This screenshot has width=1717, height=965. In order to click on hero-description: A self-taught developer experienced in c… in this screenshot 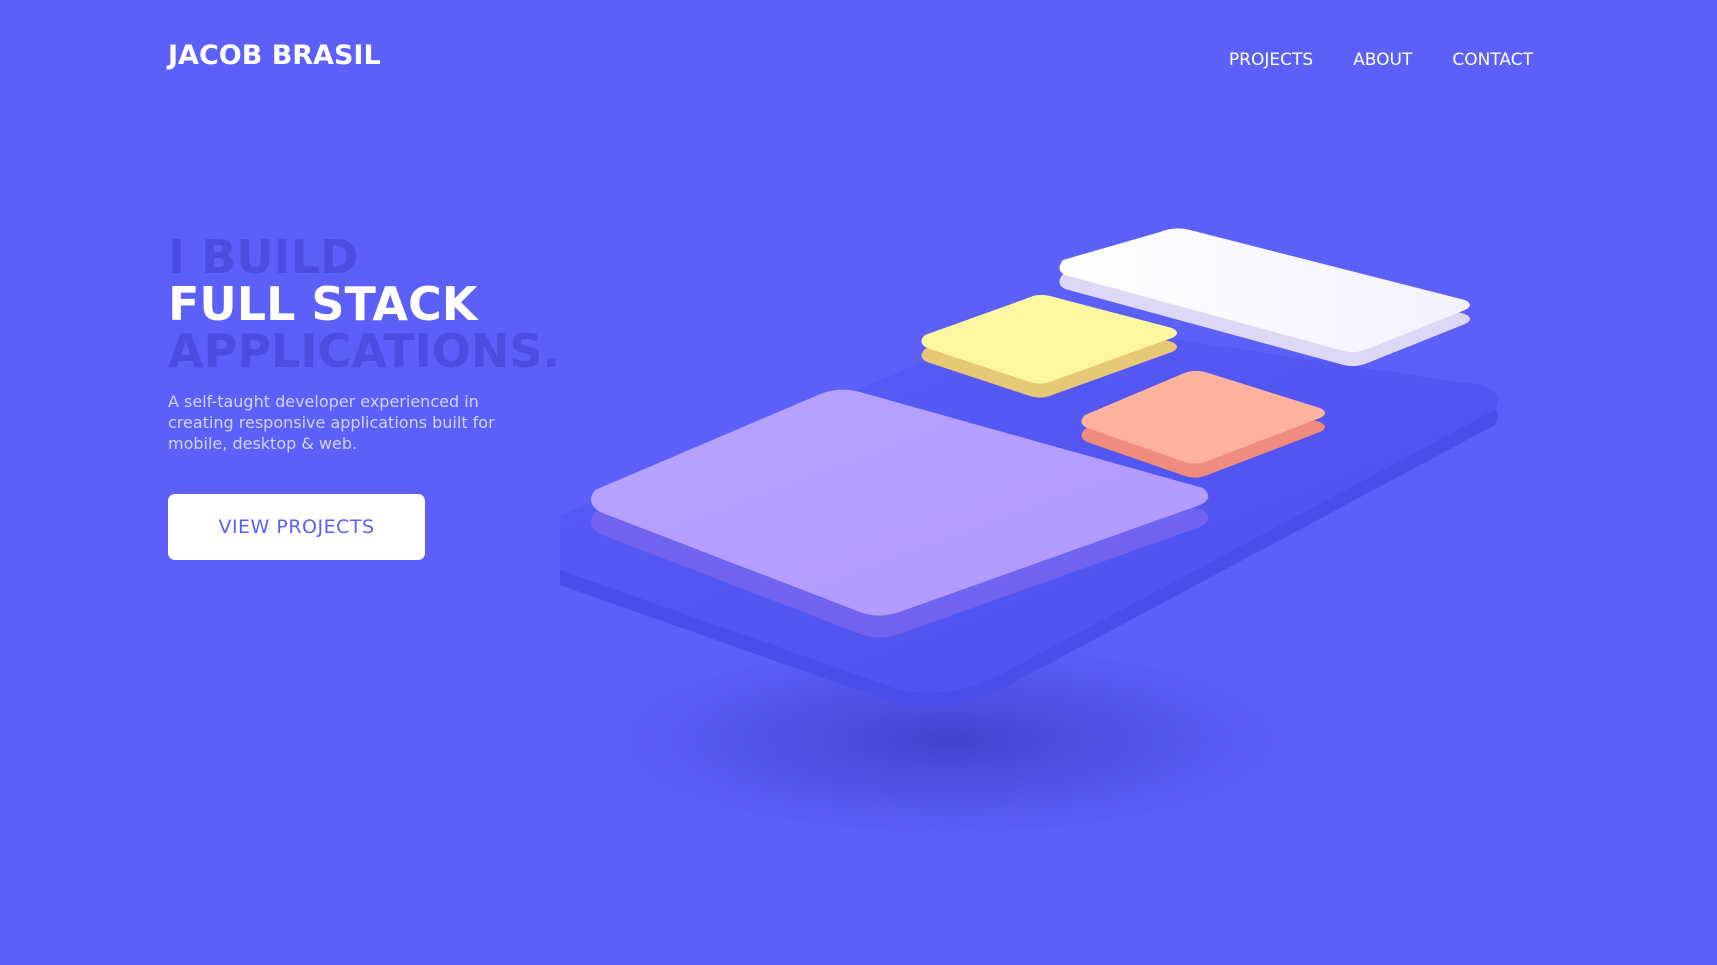, I will do `click(331, 422)`.